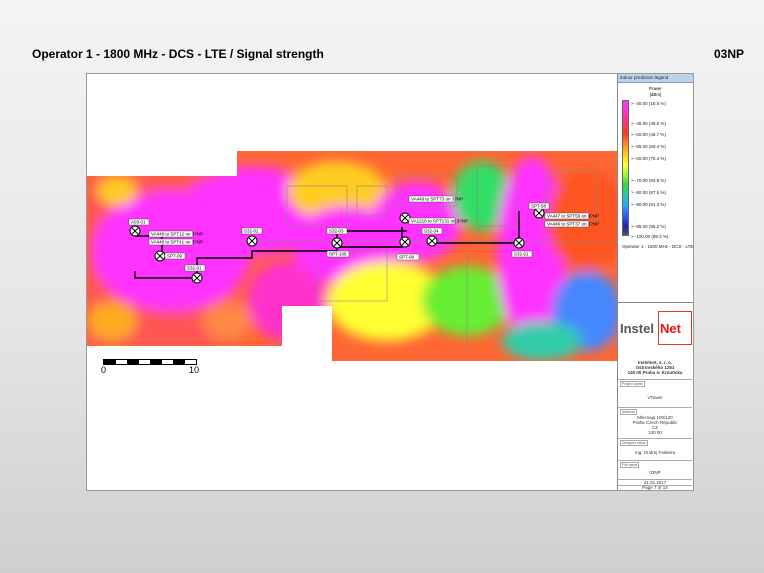 The width and height of the screenshot is (764, 573). Describe the element at coordinates (728, 54) in the screenshot. I see `slide-code: 03NP` at that location.